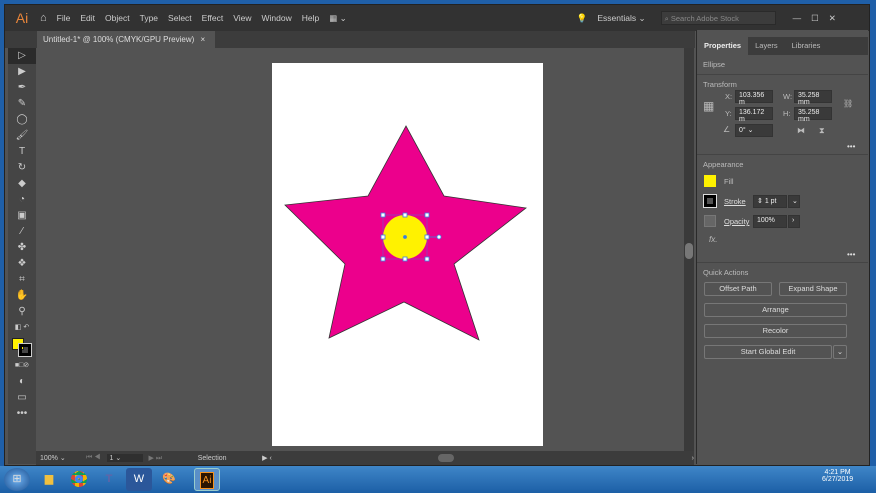  I want to click on y-field: 136.172 m, so click(754, 115).